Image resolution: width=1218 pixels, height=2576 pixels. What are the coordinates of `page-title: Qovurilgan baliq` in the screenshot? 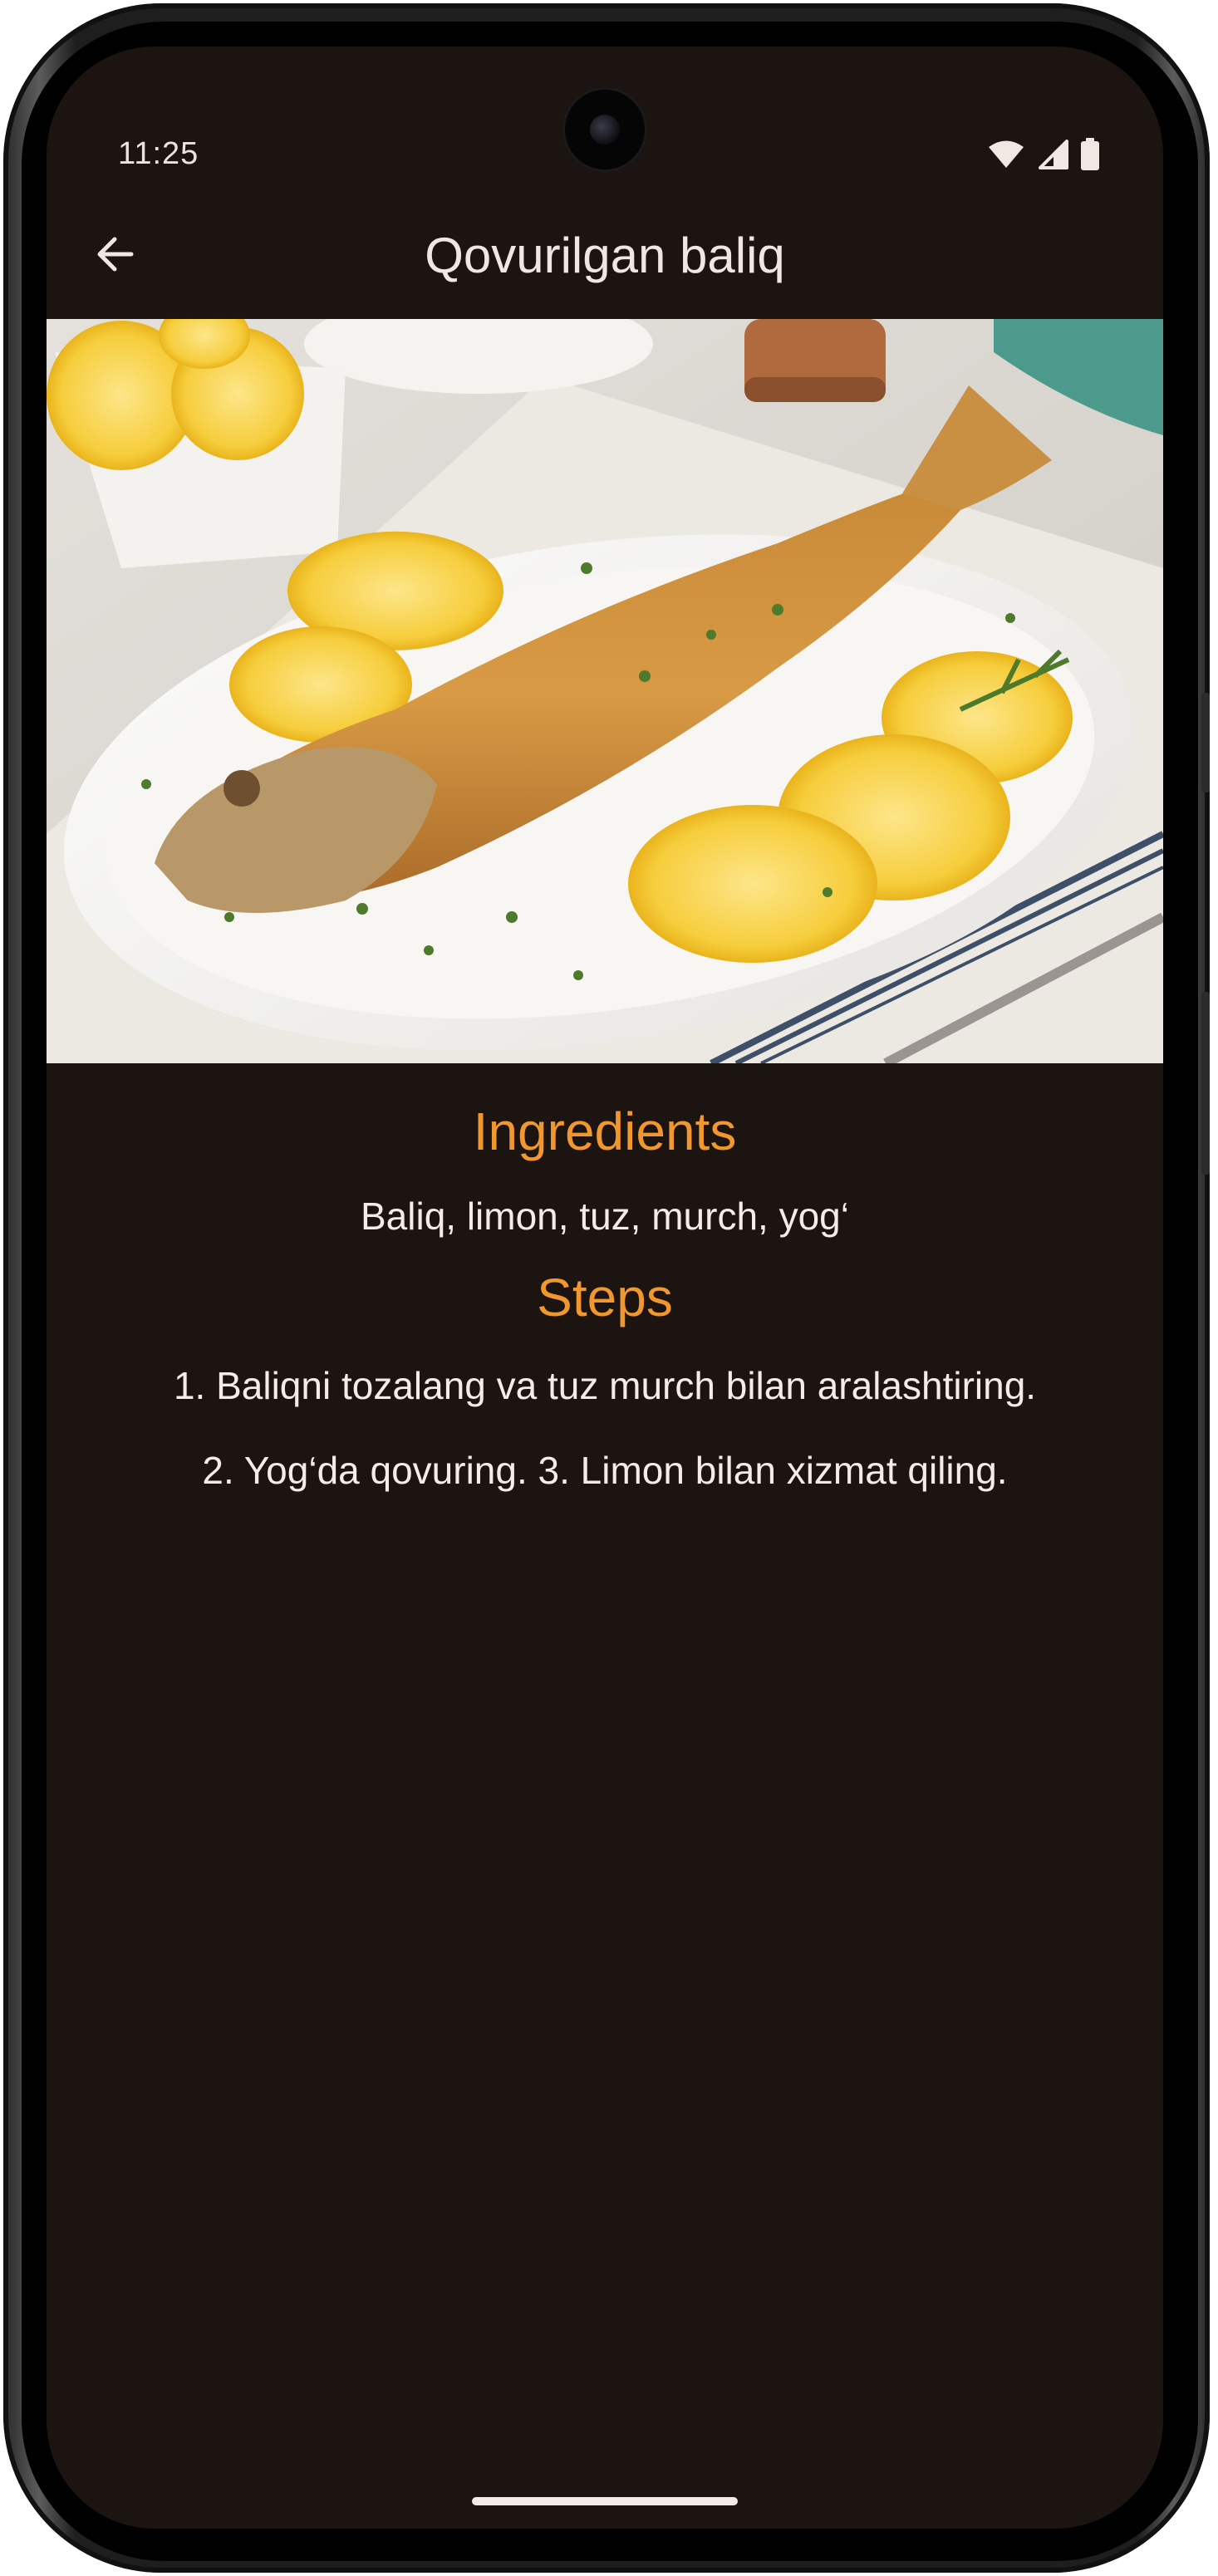 It's located at (605, 255).